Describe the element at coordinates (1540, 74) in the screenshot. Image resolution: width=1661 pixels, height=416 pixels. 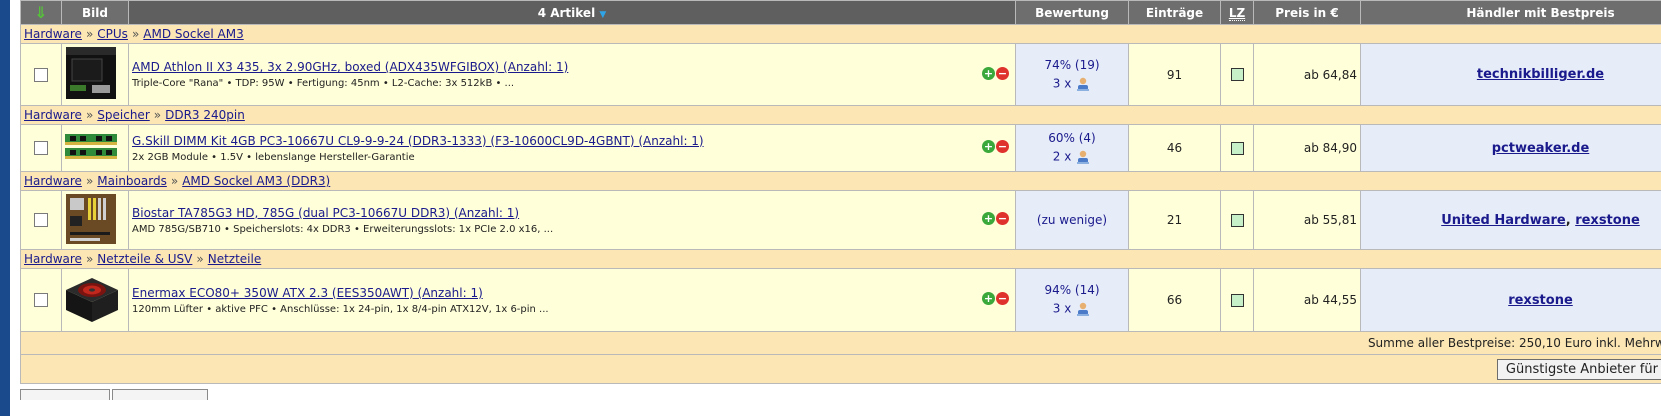
I see `dealer-link: technikbilliger.de` at that location.